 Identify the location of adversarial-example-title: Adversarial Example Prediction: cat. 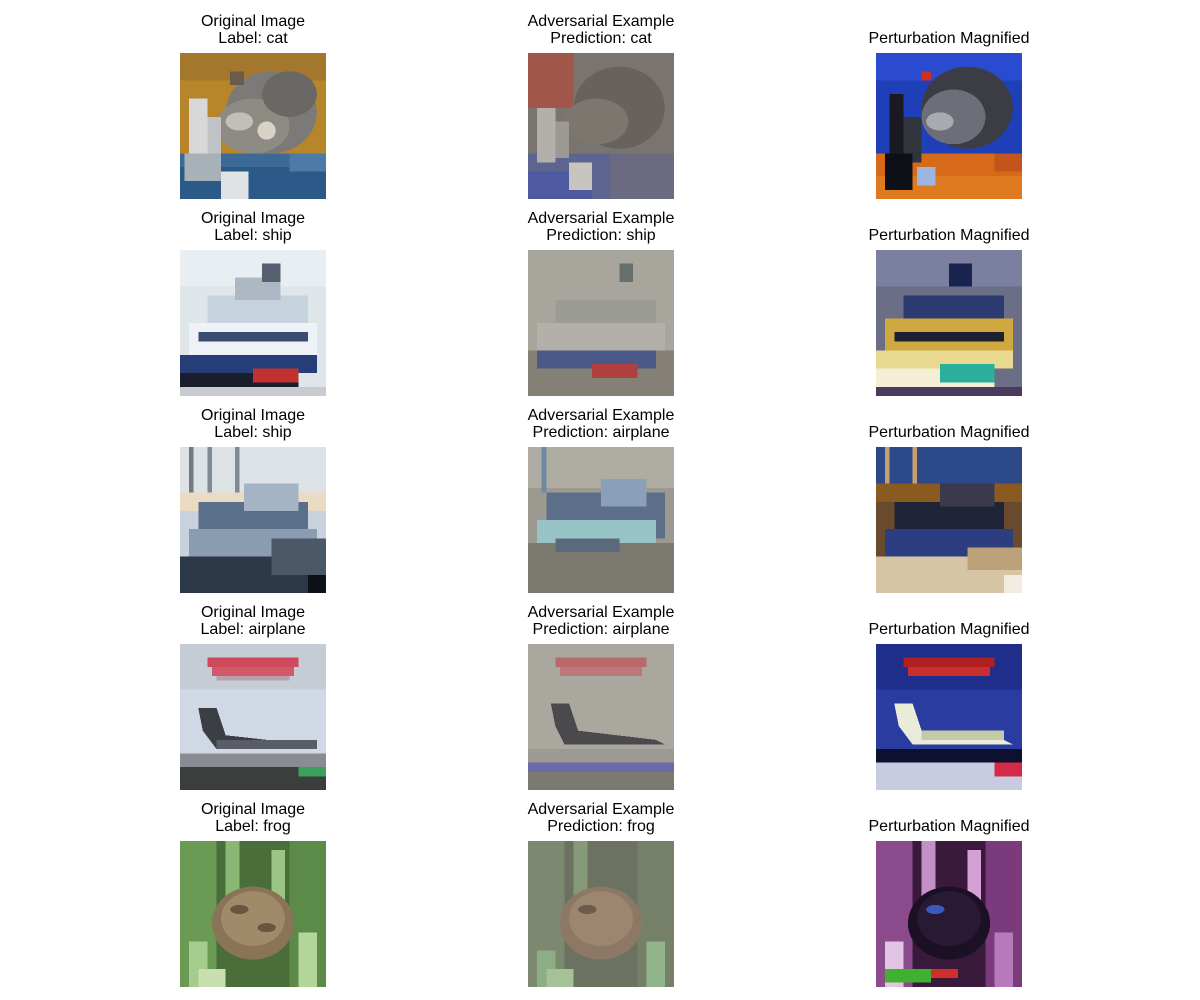
(601, 30).